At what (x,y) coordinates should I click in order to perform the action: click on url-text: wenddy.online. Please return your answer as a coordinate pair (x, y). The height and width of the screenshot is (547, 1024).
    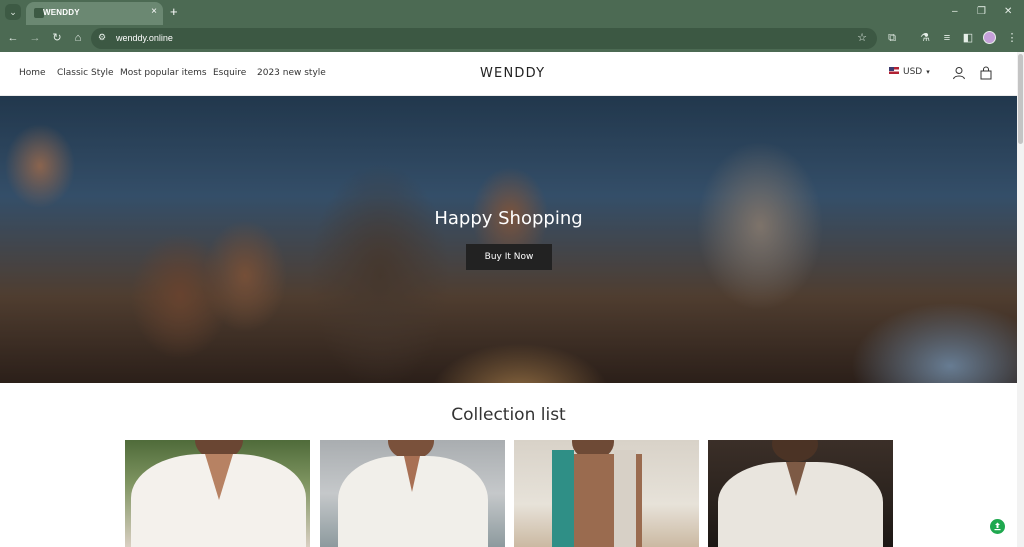
    Looking at the image, I should click on (144, 38).